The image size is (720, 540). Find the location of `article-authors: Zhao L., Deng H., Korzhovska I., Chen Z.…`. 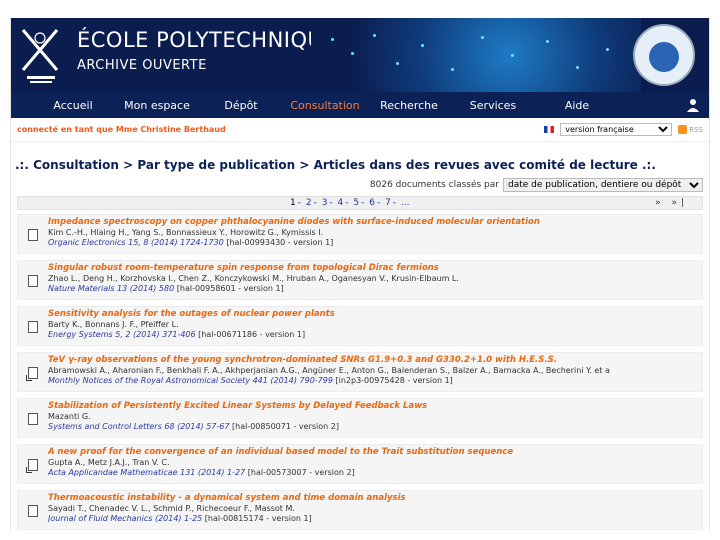

article-authors: Zhao L., Deng H., Korzhovska I., Chen Z.… is located at coordinates (253, 278).